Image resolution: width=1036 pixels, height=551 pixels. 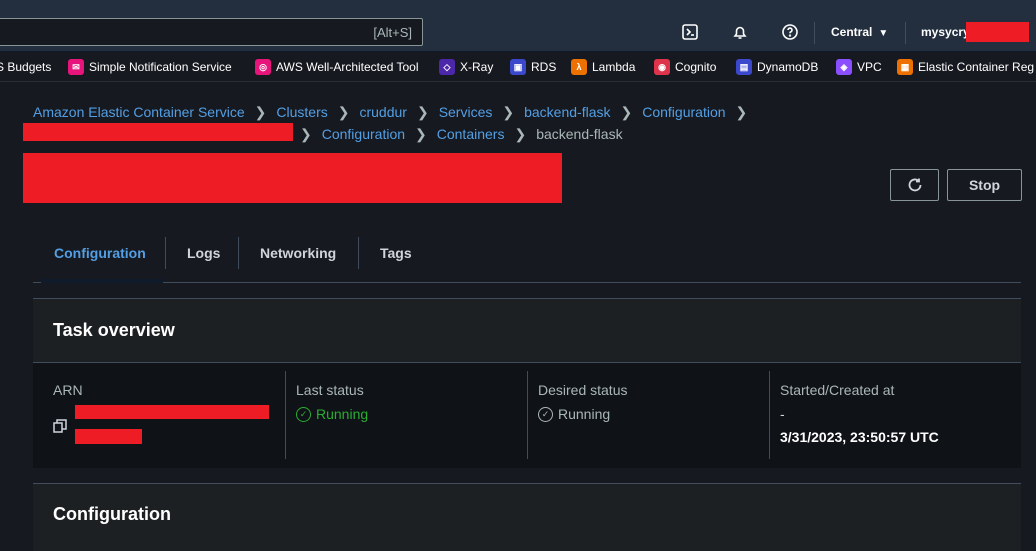 I want to click on copy-icon, so click(x=60, y=426).